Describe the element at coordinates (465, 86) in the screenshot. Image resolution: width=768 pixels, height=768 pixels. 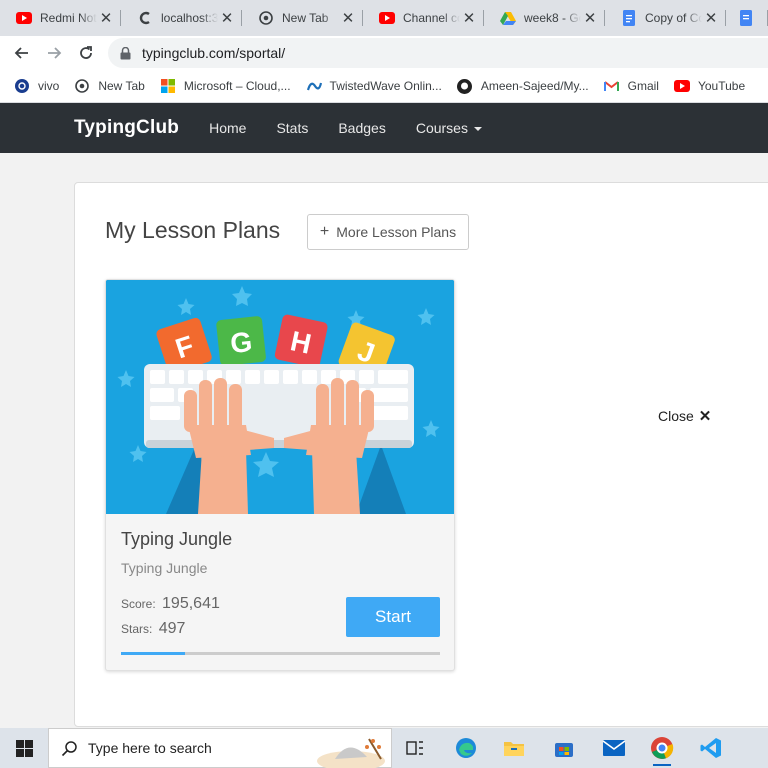
I see `github-icon` at that location.